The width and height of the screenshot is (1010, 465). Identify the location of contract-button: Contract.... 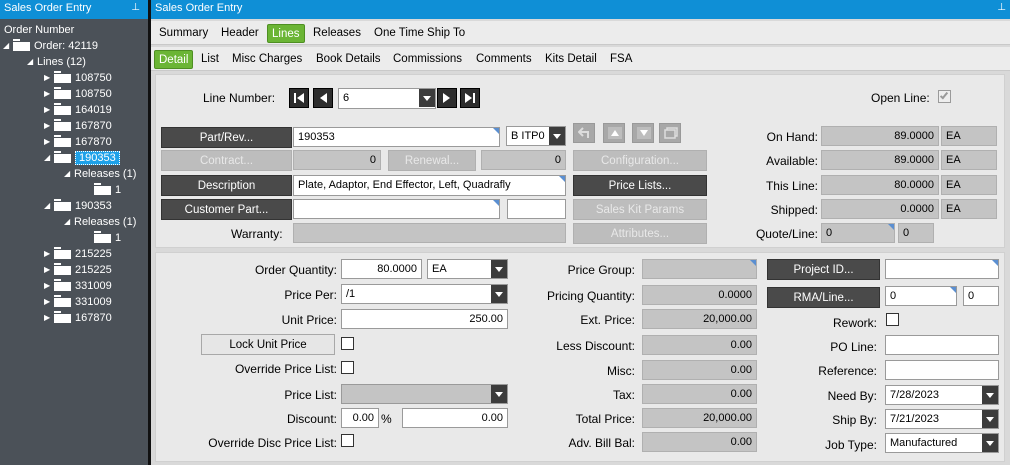
(226, 160).